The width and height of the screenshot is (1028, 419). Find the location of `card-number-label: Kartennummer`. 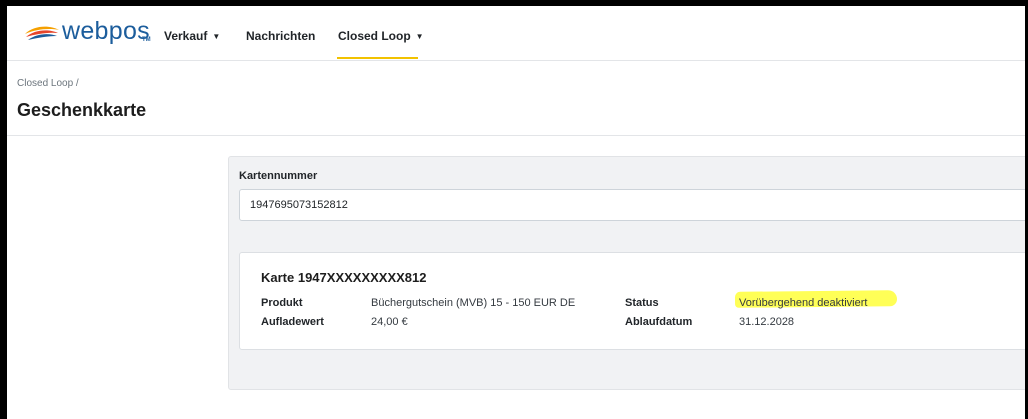

card-number-label: Kartennummer is located at coordinates (278, 176).